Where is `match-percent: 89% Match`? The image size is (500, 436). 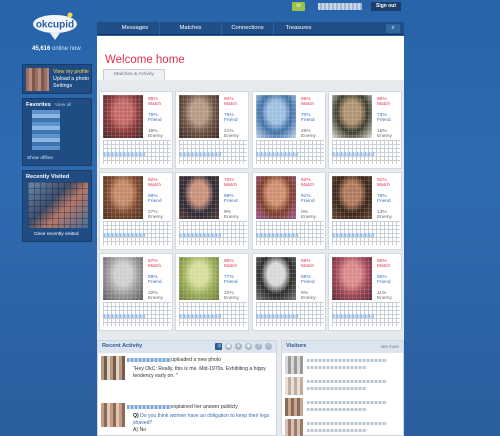
match-percent: 89% Match is located at coordinates (307, 264).